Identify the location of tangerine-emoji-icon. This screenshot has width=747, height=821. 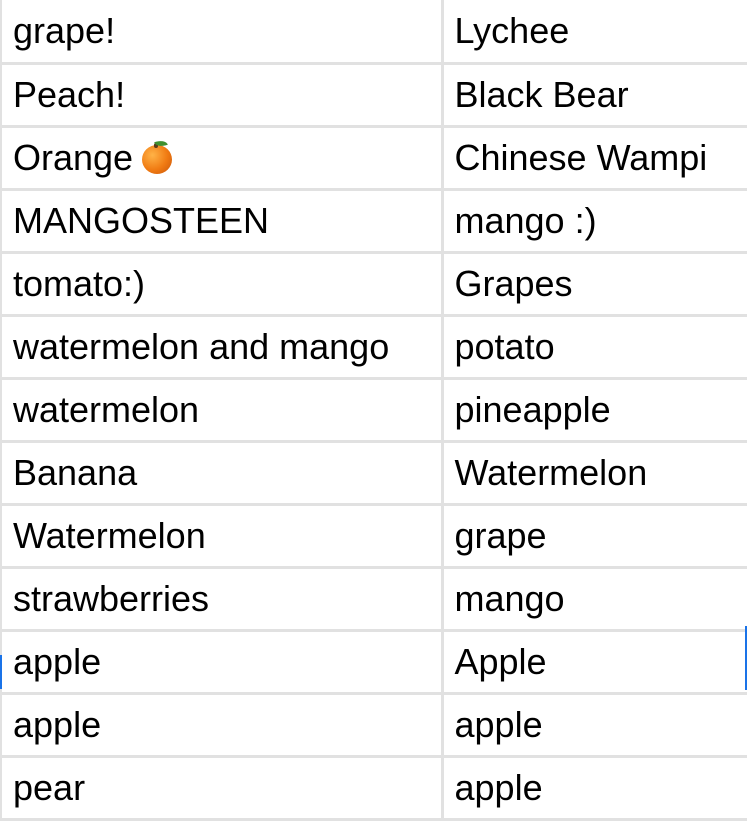
(157, 155).